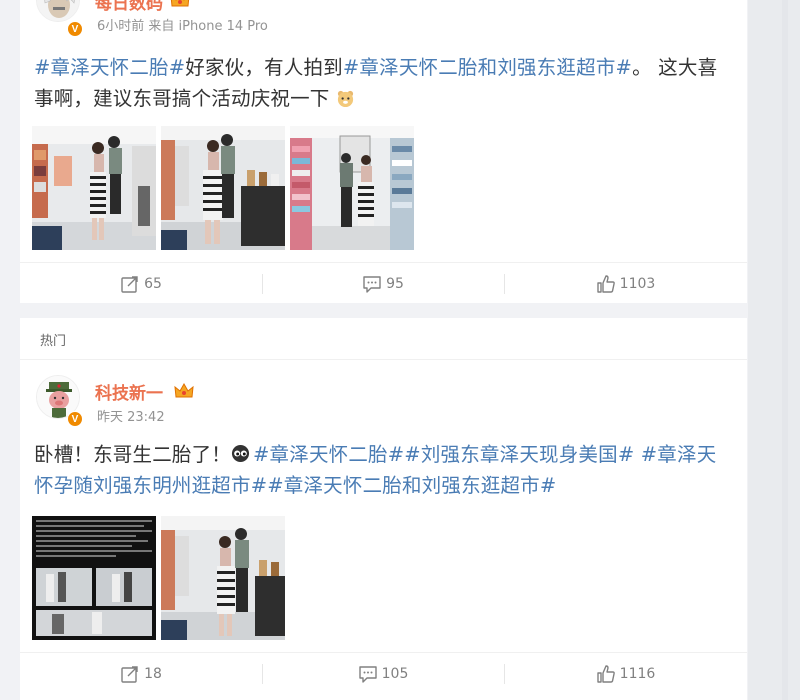 This screenshot has width=800, height=700. I want to click on post-time: 昨天 23:42, so click(131, 417).